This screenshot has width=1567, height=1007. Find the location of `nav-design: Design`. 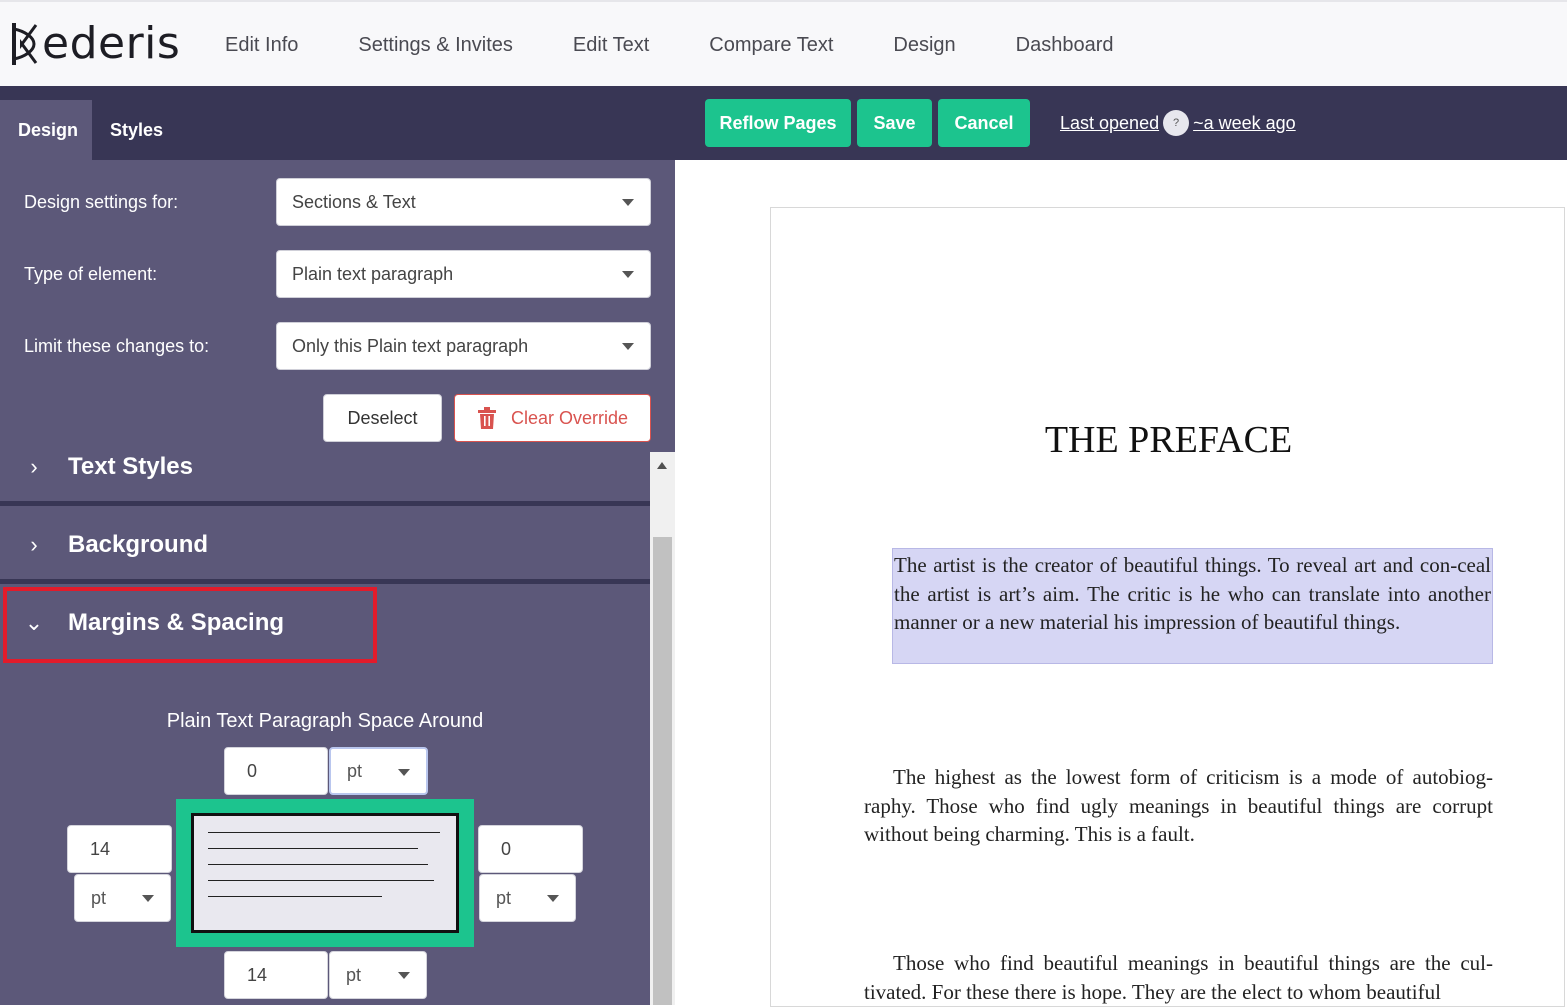

nav-design: Design is located at coordinates (924, 45).